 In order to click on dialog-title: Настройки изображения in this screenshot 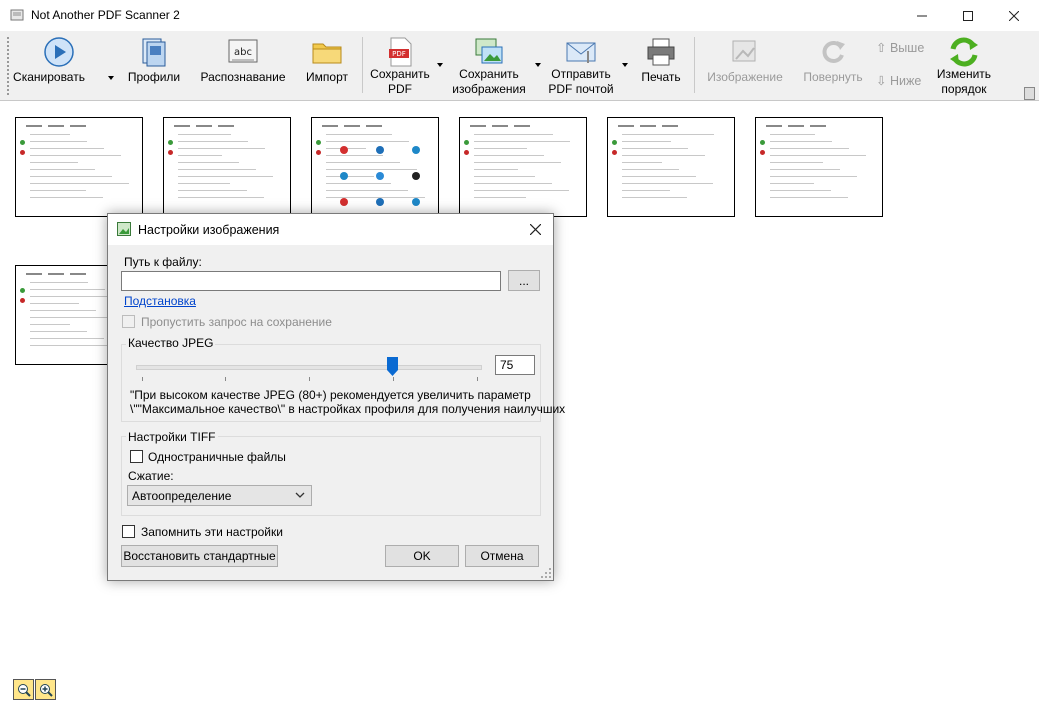, I will do `click(209, 230)`.